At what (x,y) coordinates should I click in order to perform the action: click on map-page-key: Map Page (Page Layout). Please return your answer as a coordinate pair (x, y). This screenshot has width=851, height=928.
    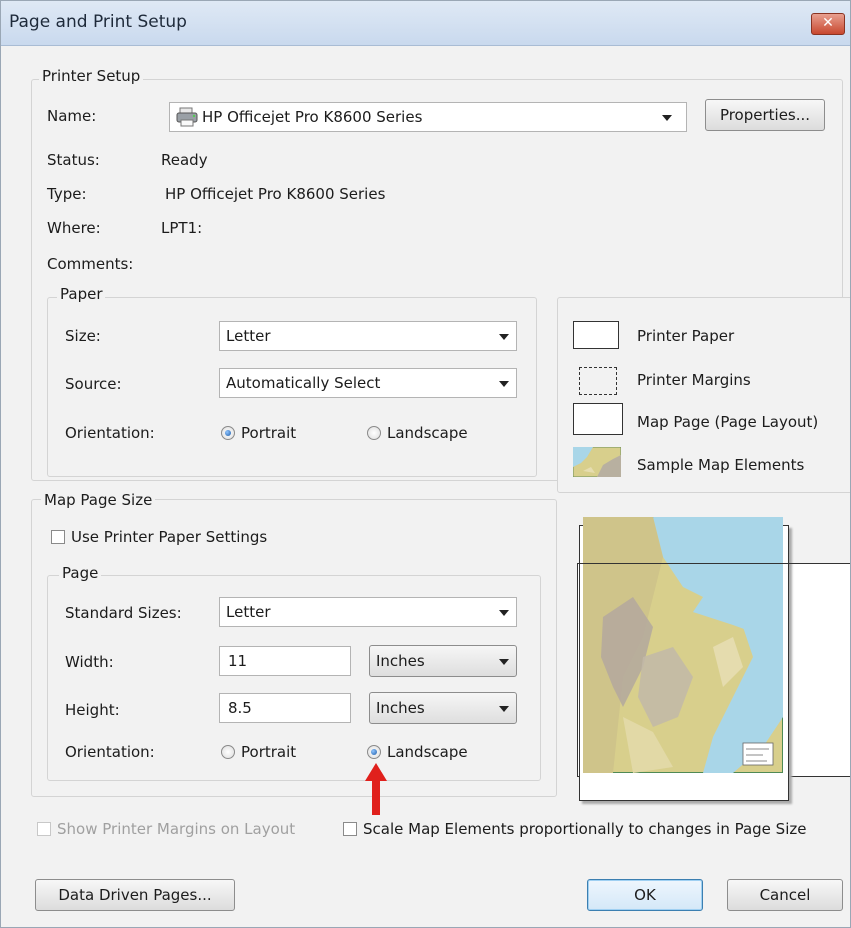
    Looking at the image, I should click on (728, 422).